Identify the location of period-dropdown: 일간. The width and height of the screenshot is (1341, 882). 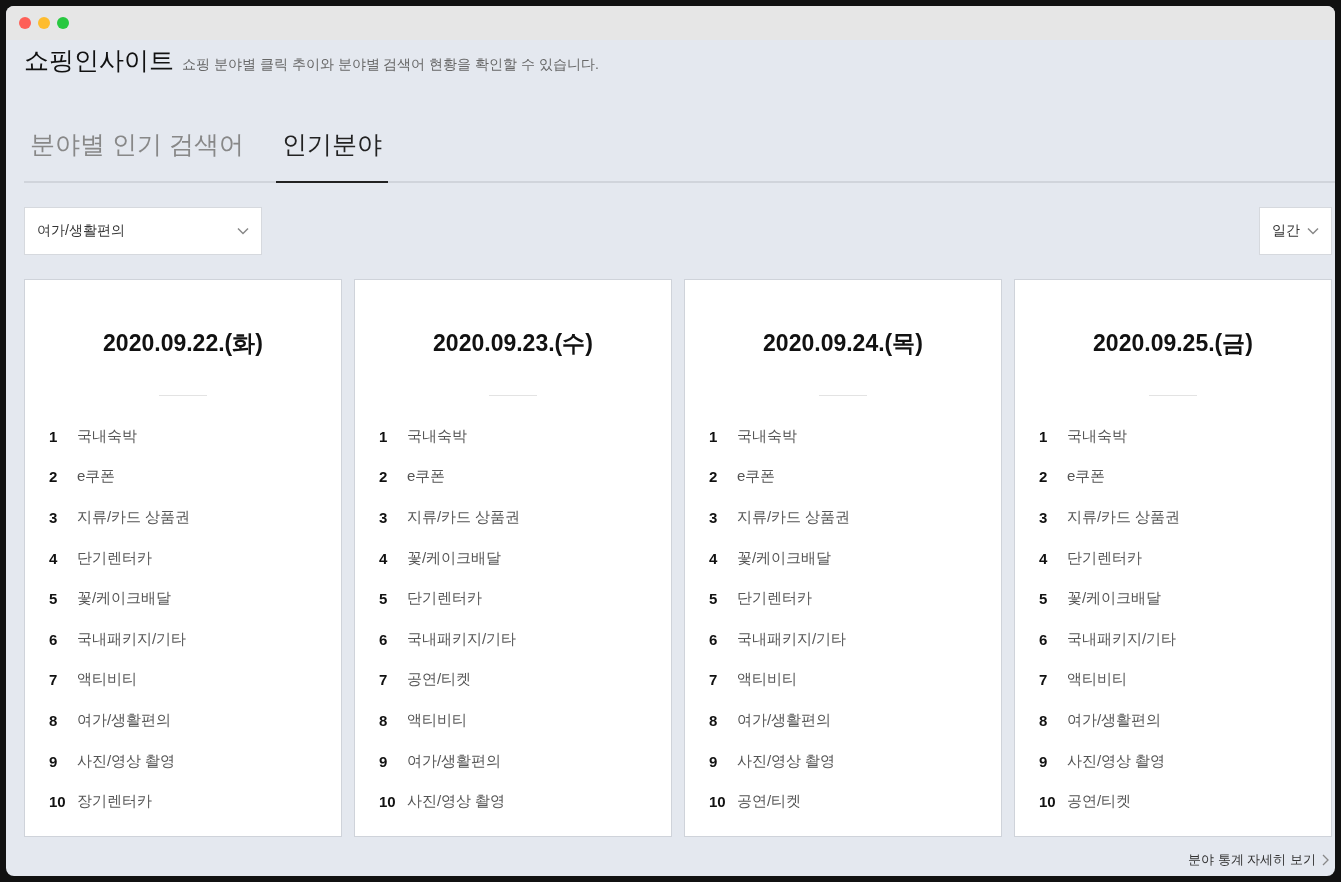
(1295, 231).